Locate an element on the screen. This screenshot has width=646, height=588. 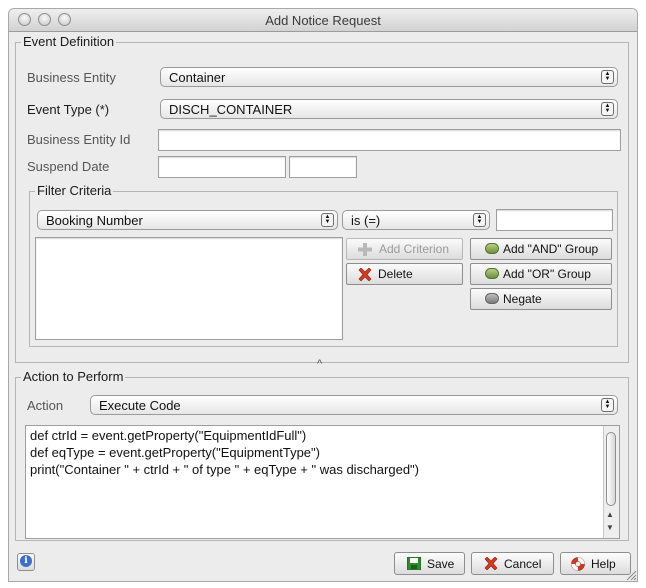
scroll-up-arrow-icon: ▲ is located at coordinates (610, 514).